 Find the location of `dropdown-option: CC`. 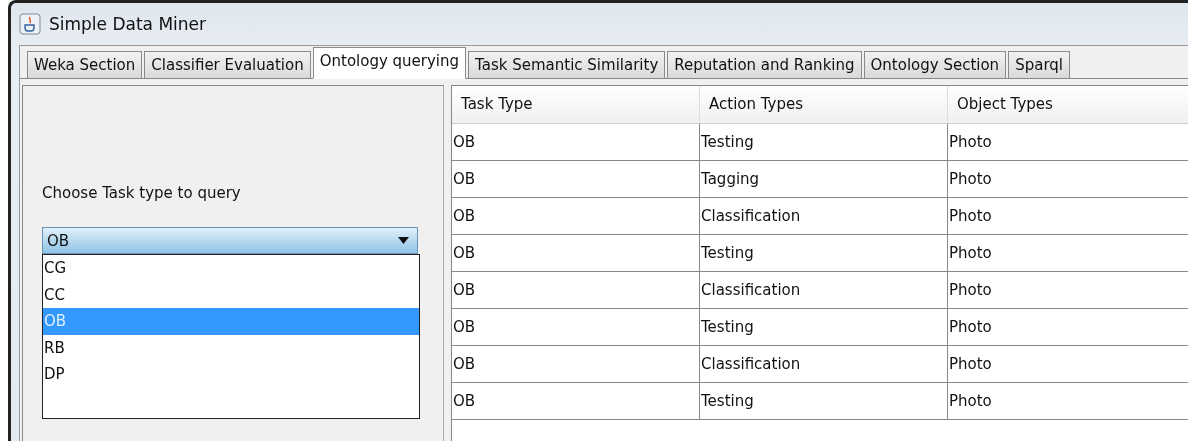

dropdown-option: CC is located at coordinates (231, 294).